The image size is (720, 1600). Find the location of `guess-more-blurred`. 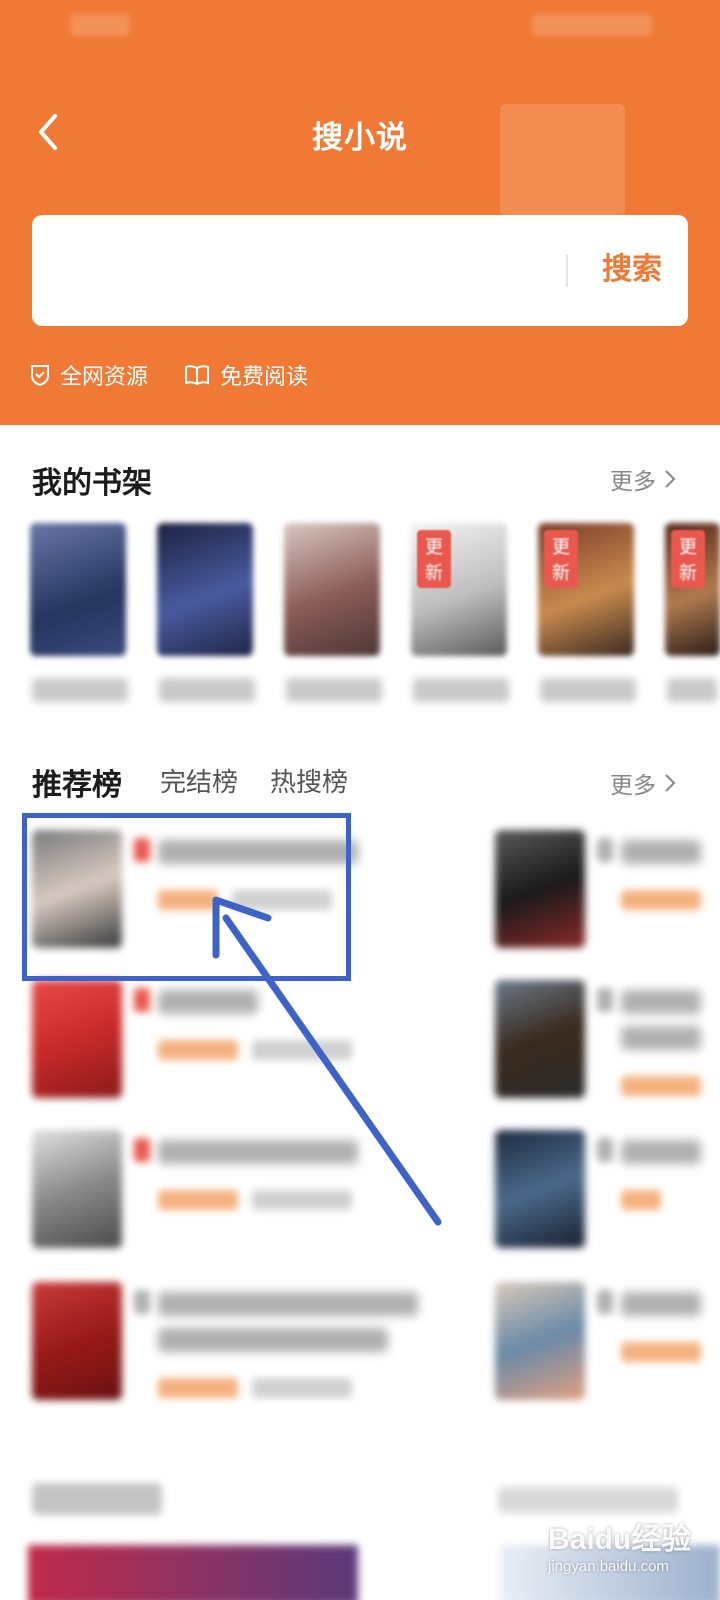

guess-more-blurred is located at coordinates (588, 1500).